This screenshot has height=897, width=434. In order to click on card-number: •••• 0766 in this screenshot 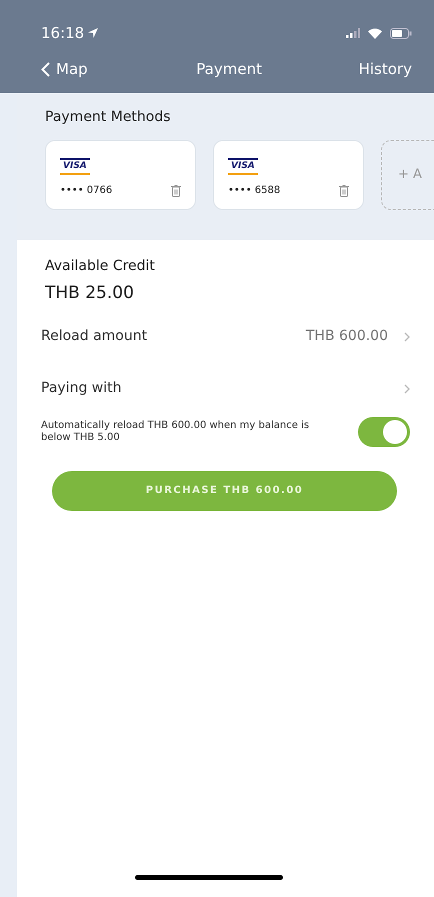, I will do `click(86, 191)`.